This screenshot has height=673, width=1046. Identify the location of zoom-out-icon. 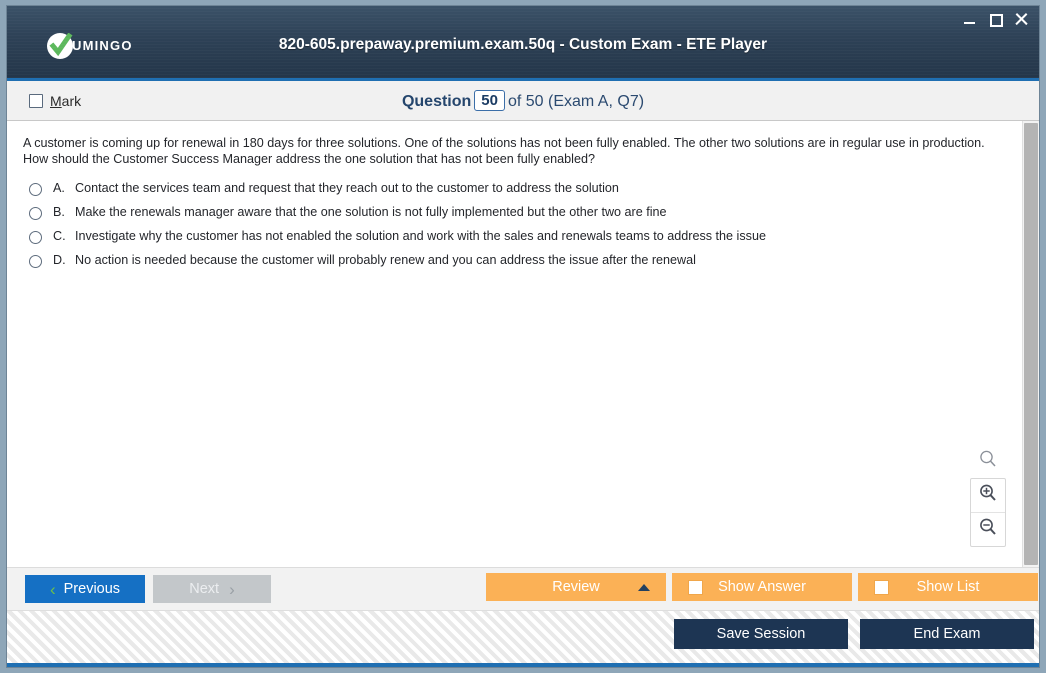
(988, 529).